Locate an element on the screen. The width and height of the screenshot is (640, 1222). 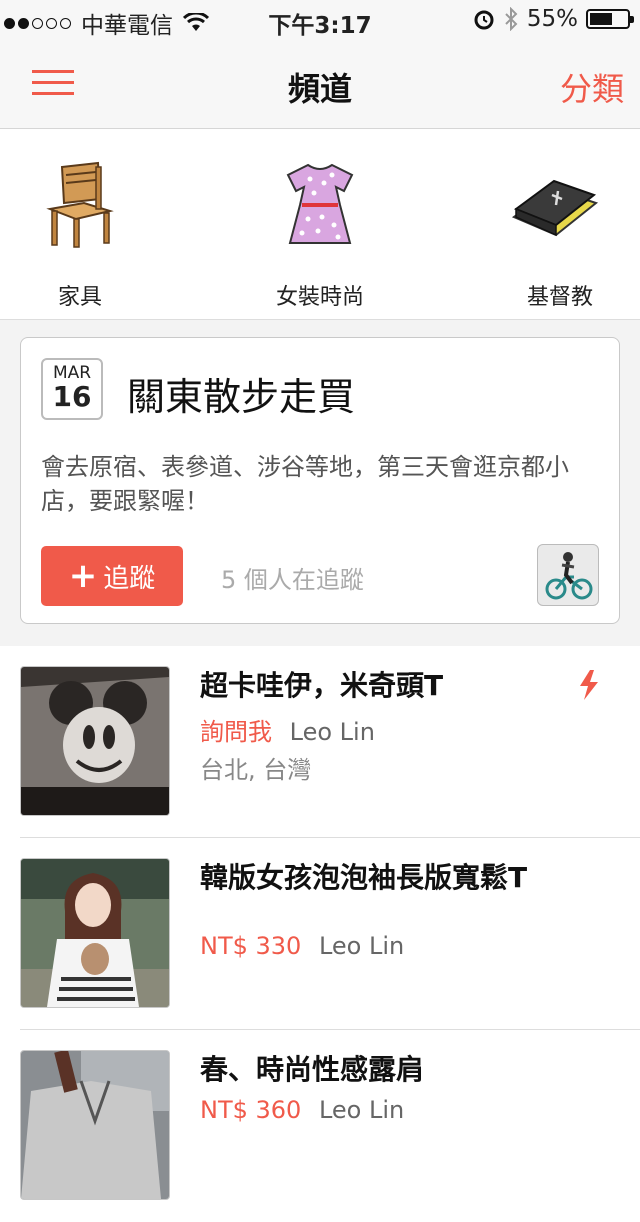
category-button: 分類 is located at coordinates (592, 87).